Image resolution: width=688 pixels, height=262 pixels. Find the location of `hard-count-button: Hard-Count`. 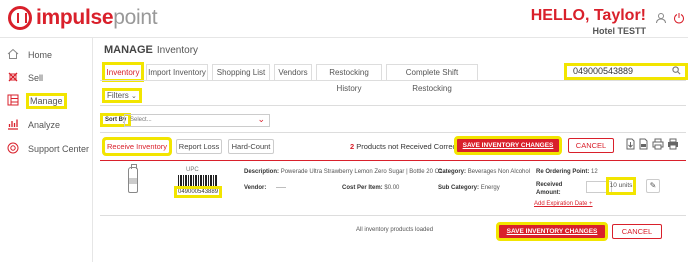

hard-count-button: Hard-Count is located at coordinates (251, 146).